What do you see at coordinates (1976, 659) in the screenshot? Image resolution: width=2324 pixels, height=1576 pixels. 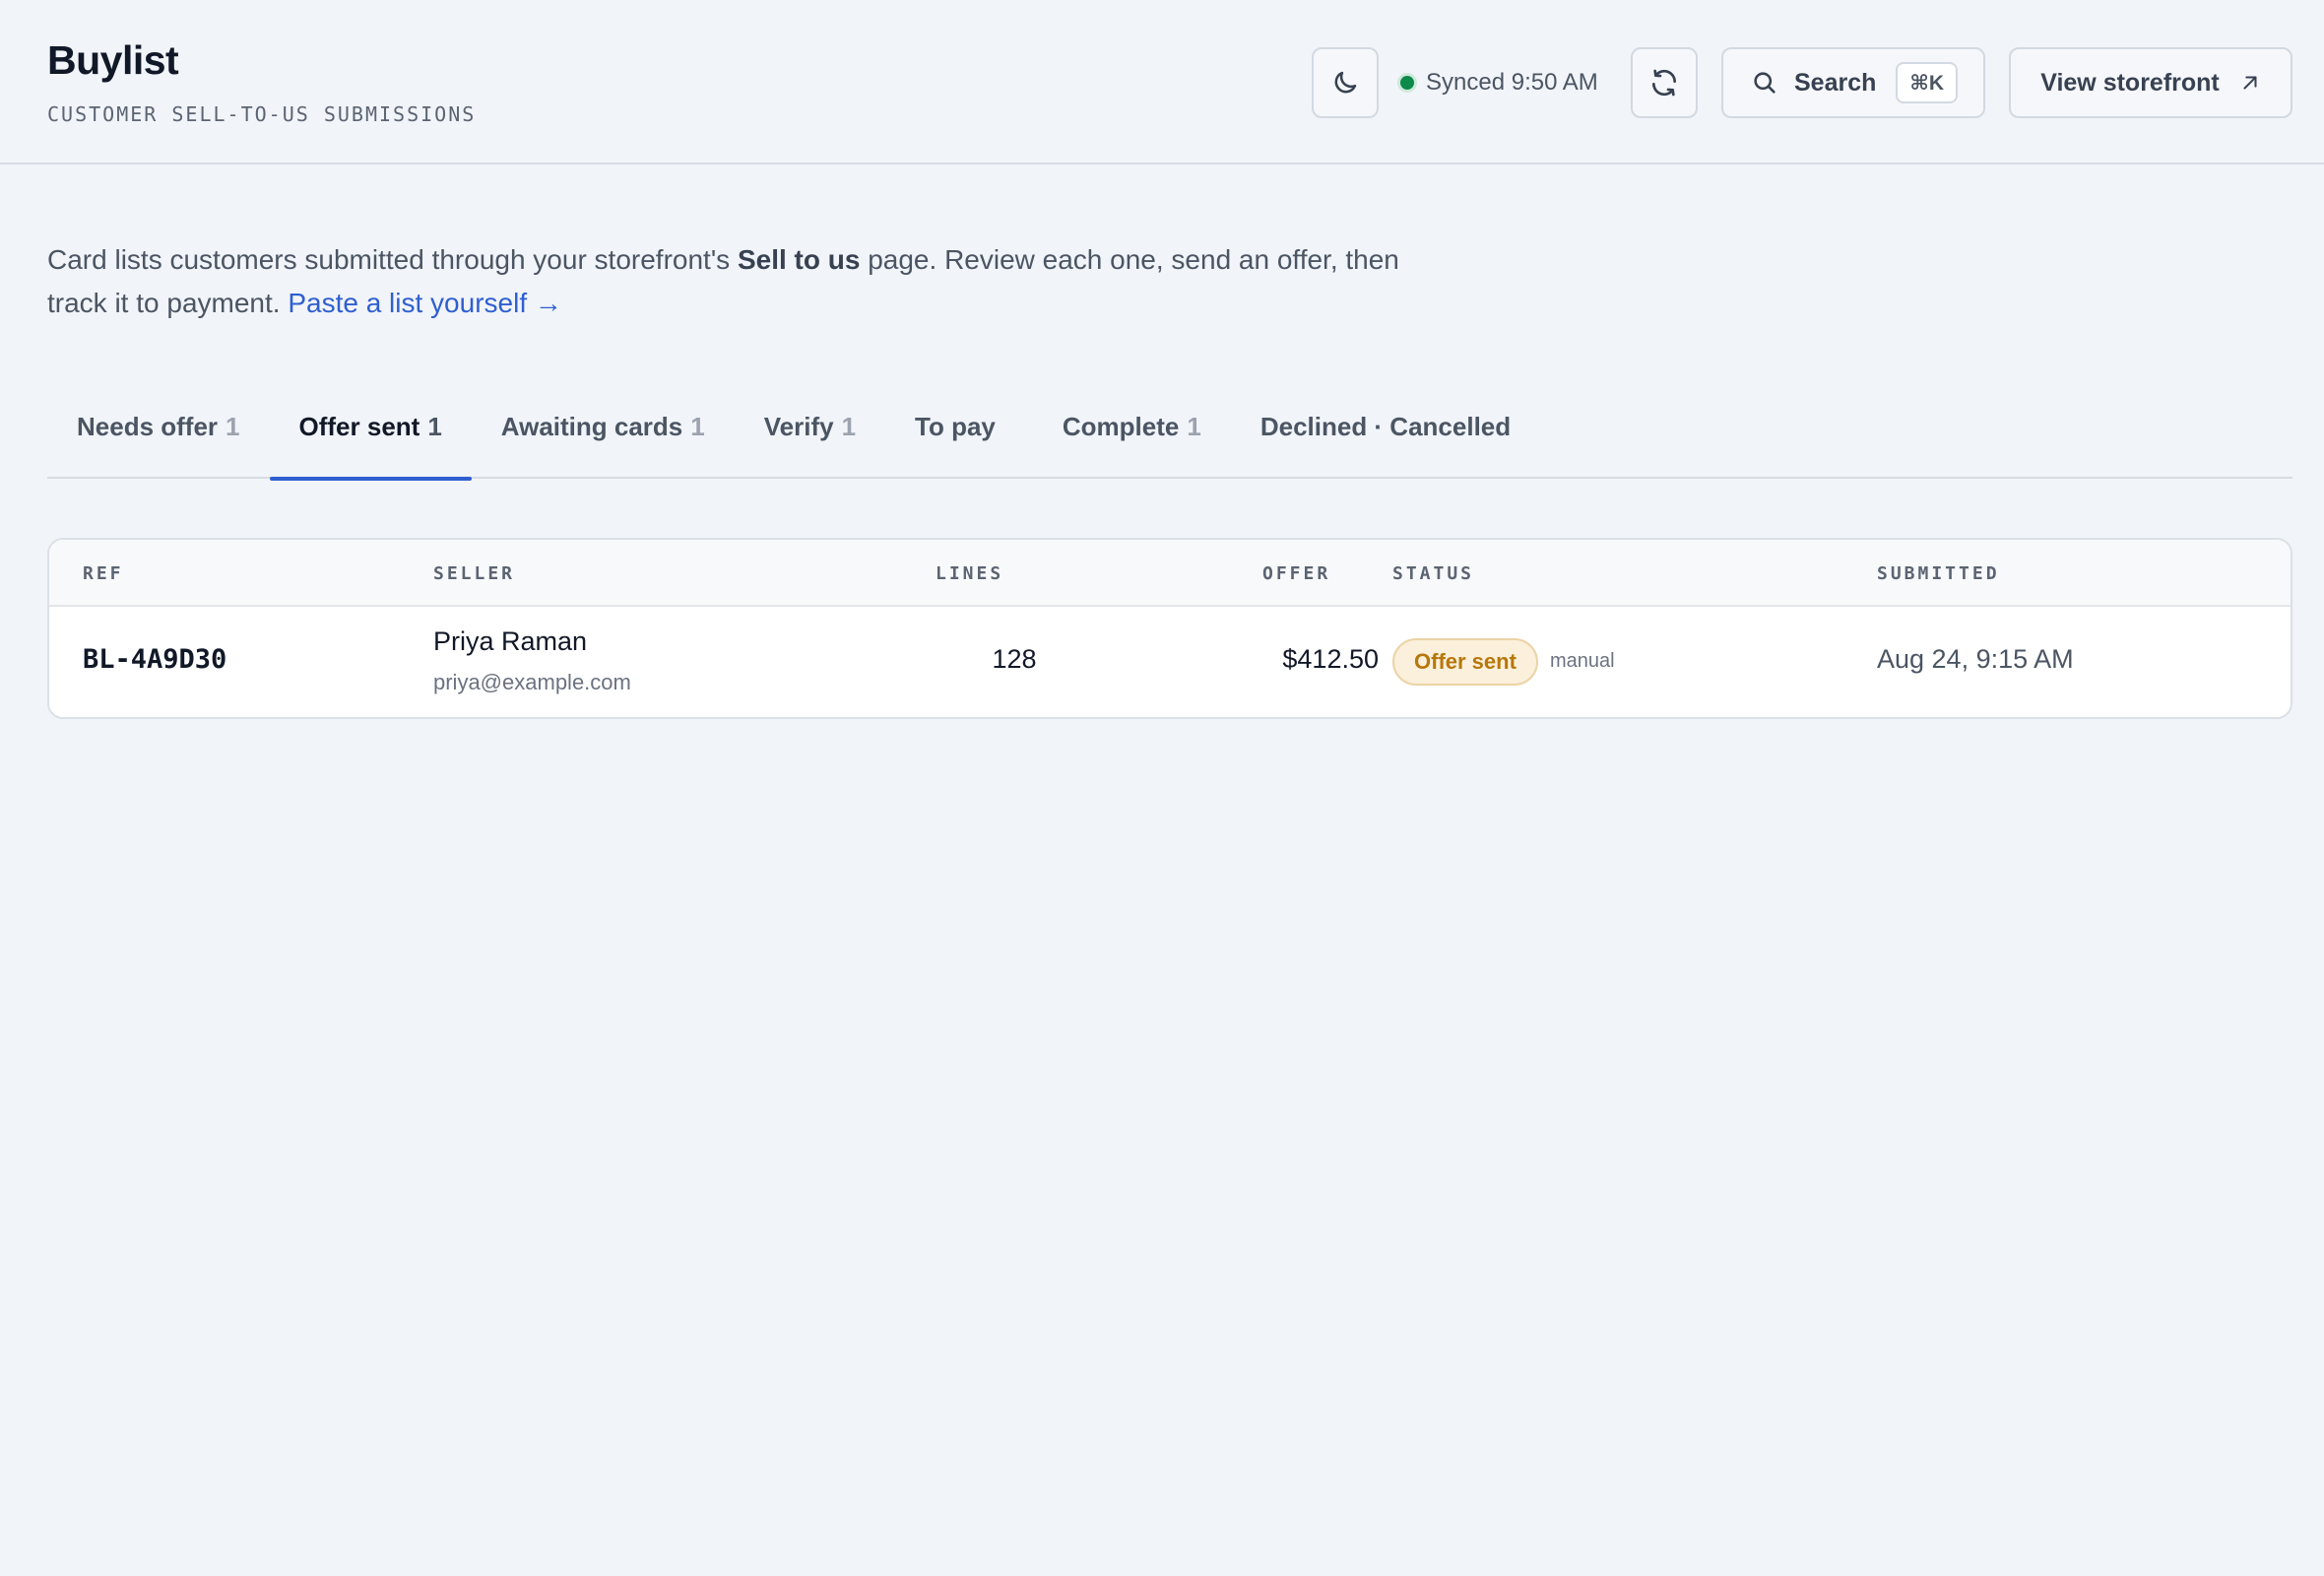 I see `row-submitted: Aug 24, 9:15 AM` at bounding box center [1976, 659].